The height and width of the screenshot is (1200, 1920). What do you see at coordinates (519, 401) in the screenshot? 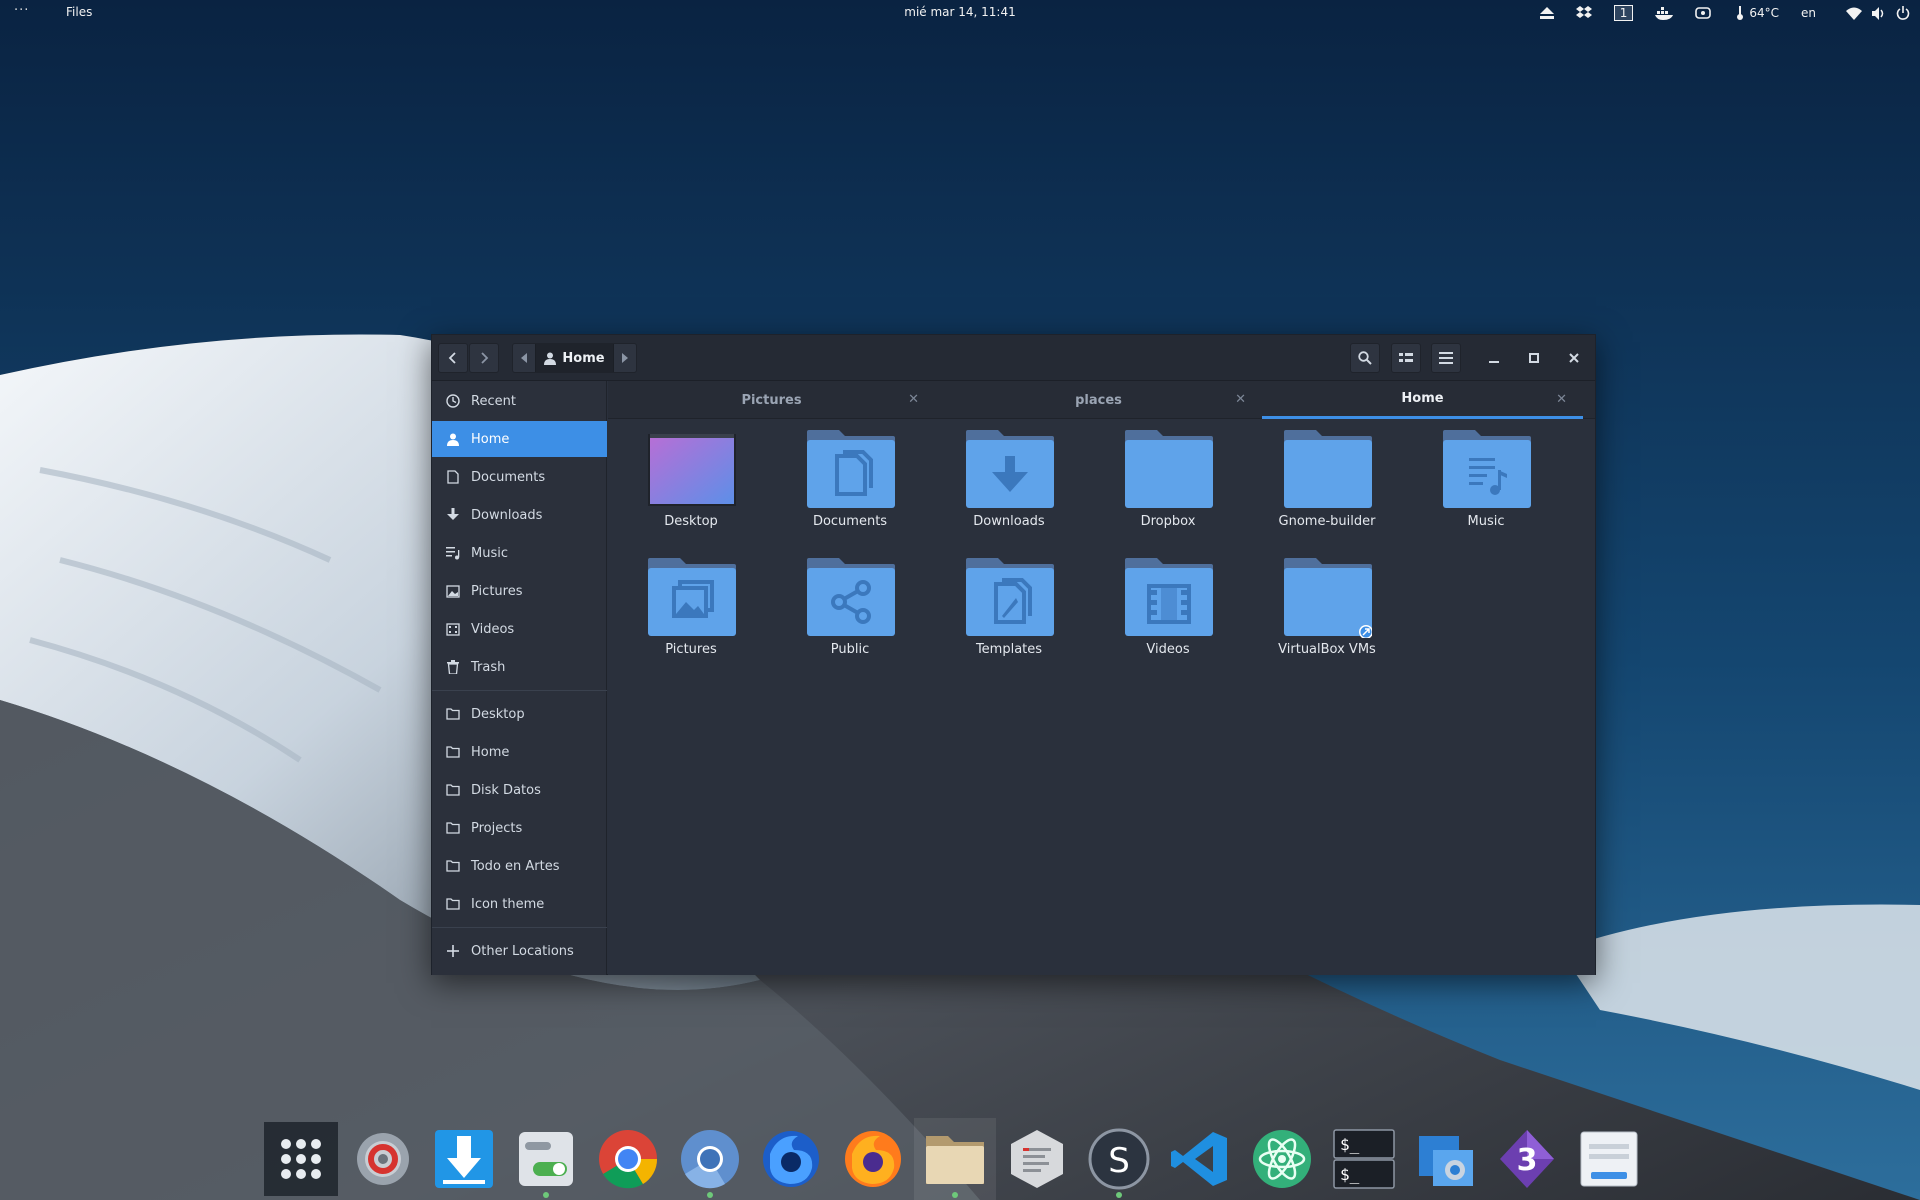
I see `sidebar-item-recent: Recent` at bounding box center [519, 401].